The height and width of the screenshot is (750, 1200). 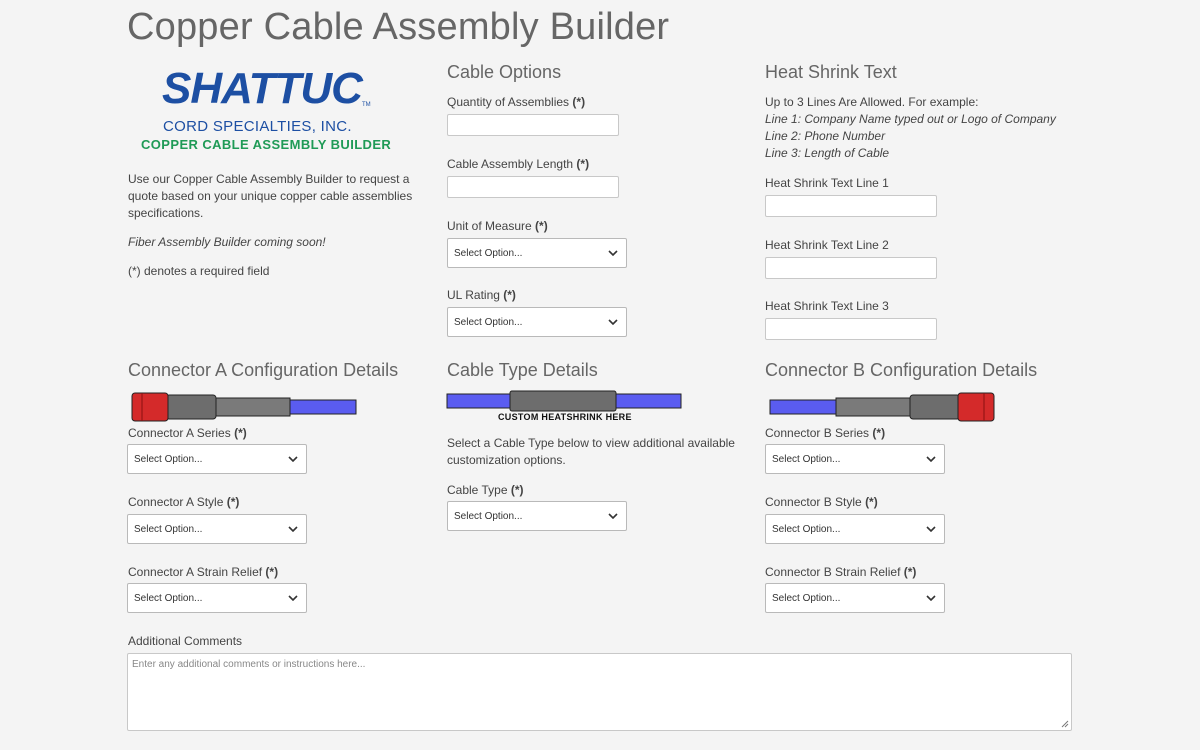 What do you see at coordinates (262, 88) in the screenshot?
I see `logo-wordmark: SHATTUC` at bounding box center [262, 88].